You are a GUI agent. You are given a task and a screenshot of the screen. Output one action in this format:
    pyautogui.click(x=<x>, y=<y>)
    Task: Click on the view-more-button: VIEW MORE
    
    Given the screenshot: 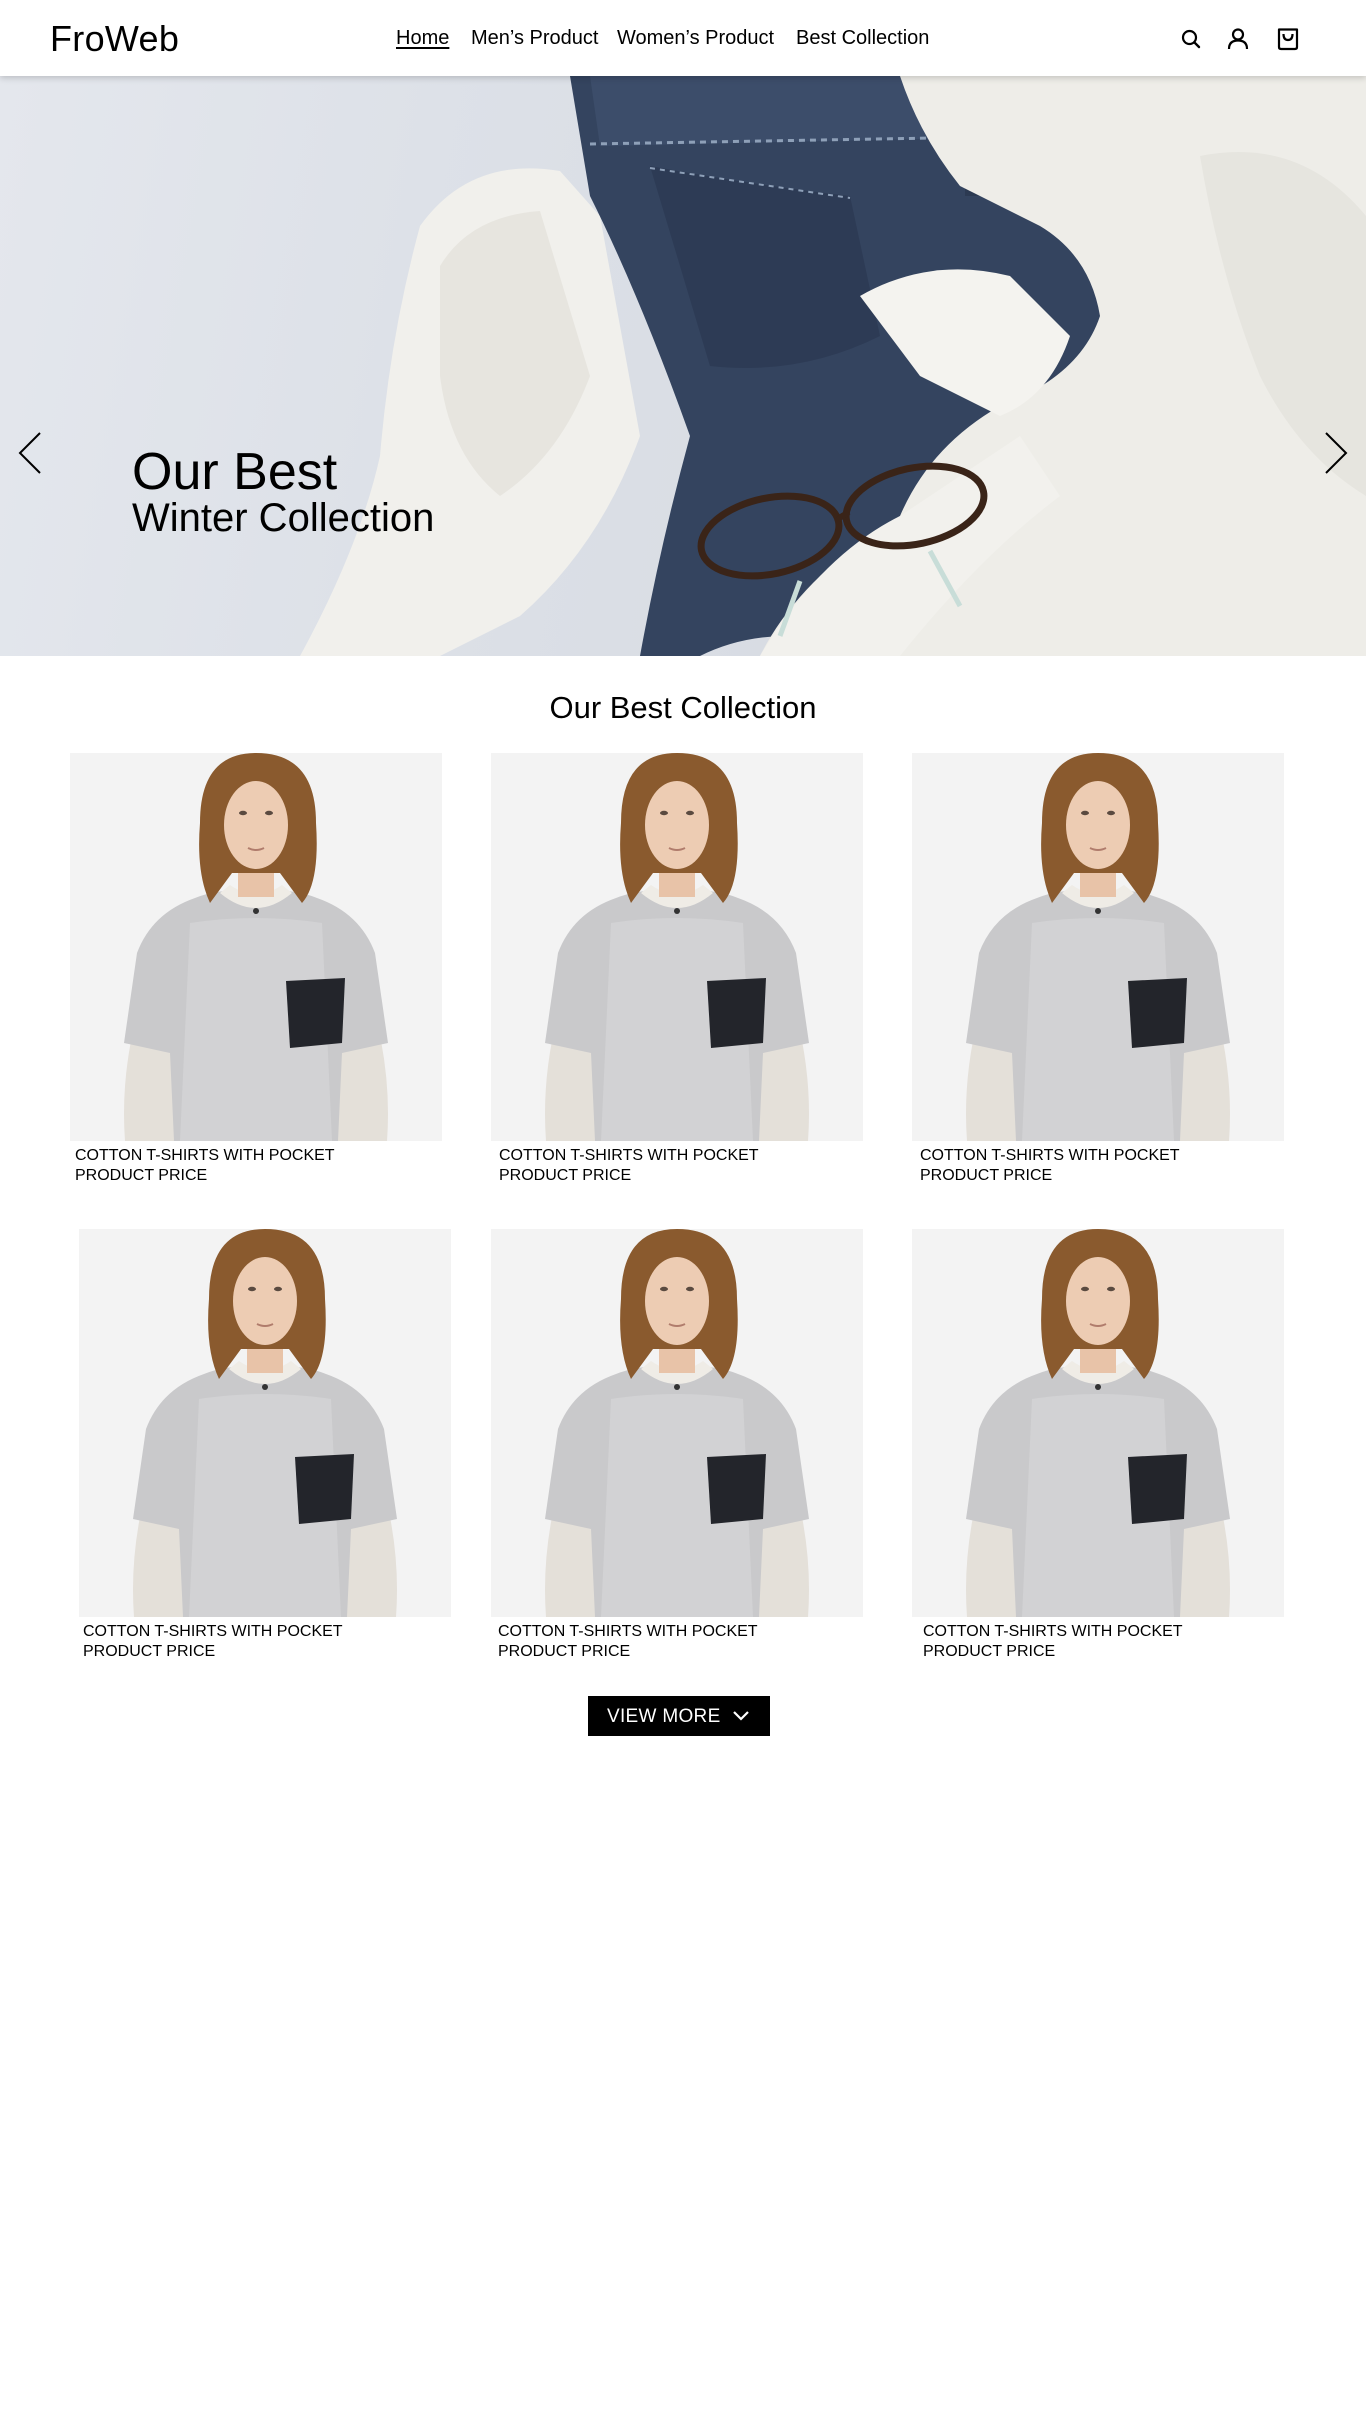 What is the action you would take?
    pyautogui.click(x=679, y=1716)
    